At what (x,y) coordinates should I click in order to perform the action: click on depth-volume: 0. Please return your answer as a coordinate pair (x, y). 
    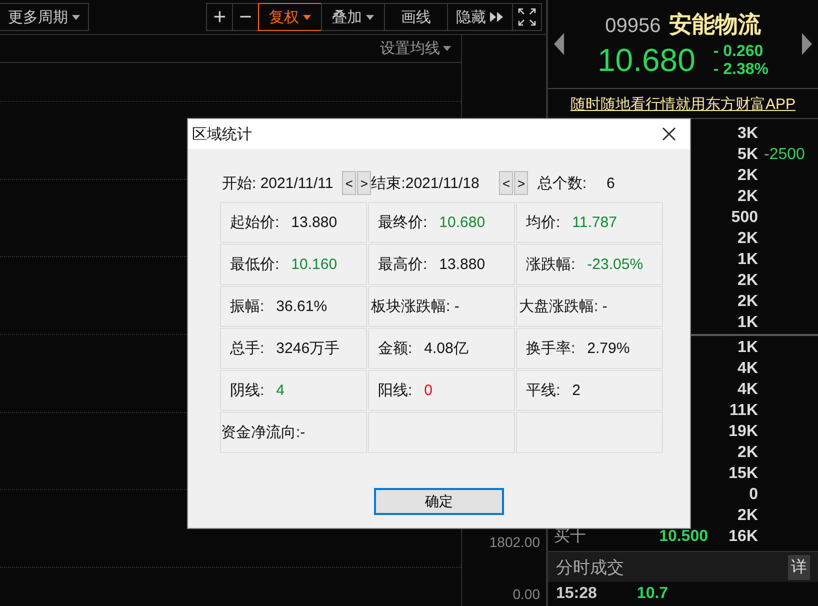
    Looking at the image, I should click on (753, 495).